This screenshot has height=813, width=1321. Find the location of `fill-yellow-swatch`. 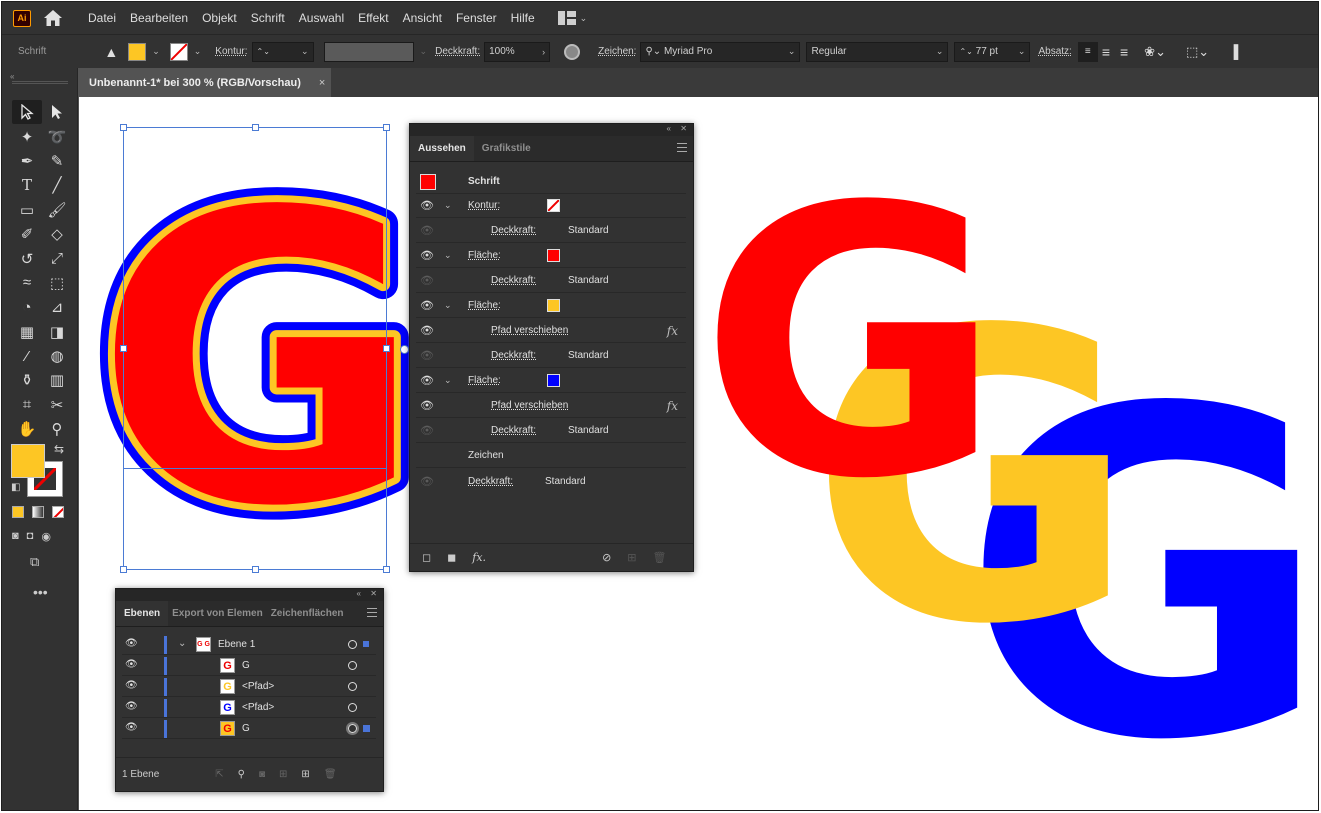

fill-yellow-swatch is located at coordinates (553, 305).